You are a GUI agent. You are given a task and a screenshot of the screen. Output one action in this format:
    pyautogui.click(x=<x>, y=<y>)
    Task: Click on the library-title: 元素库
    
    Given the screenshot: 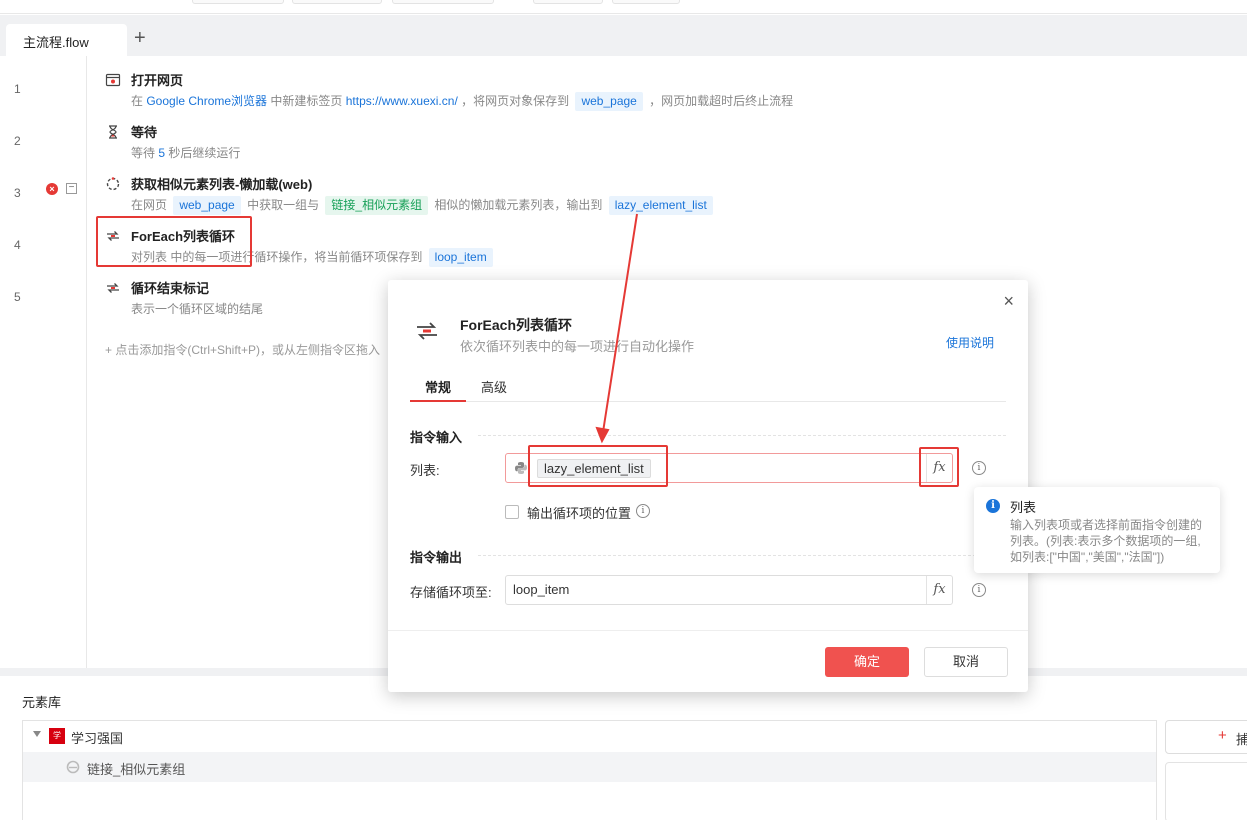 What is the action you would take?
    pyautogui.click(x=42, y=702)
    